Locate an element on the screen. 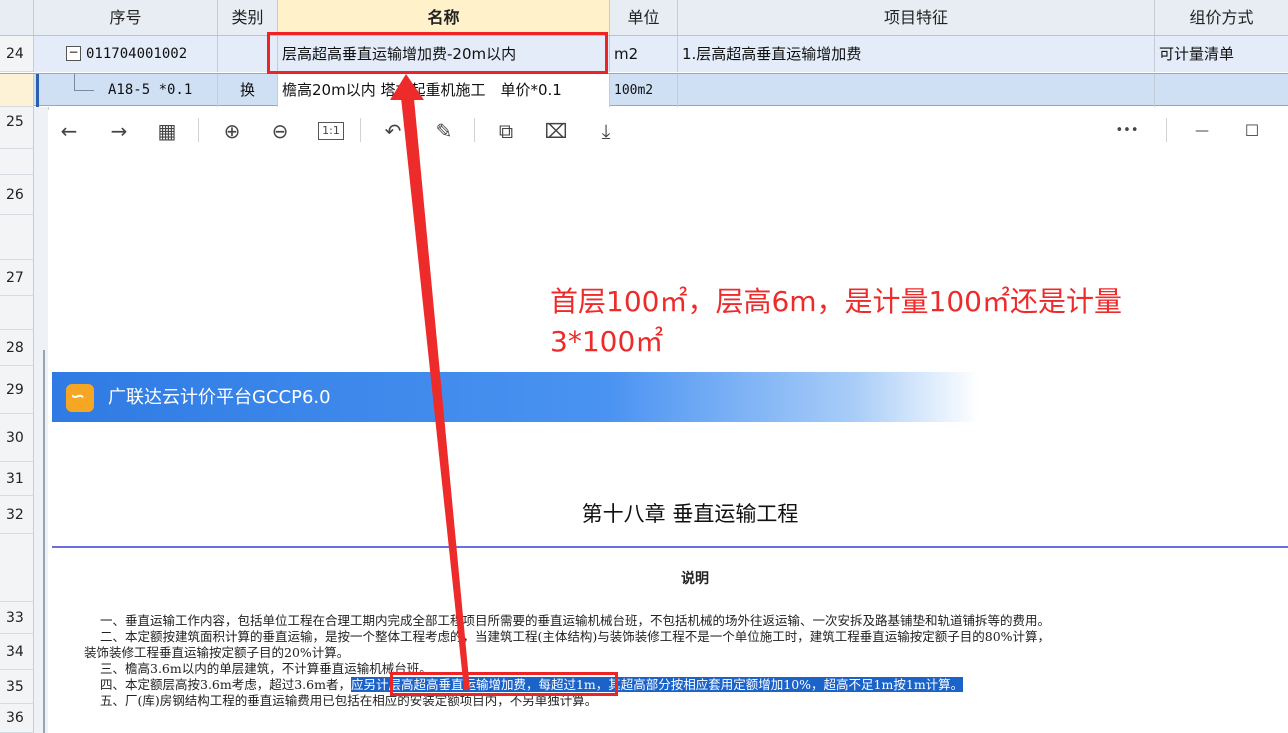 Image resolution: width=1288 pixels, height=733 pixels. annotation-question: 首层100㎡，层高6m，是计量100㎡还是计量 3*100㎡ is located at coordinates (895, 322).